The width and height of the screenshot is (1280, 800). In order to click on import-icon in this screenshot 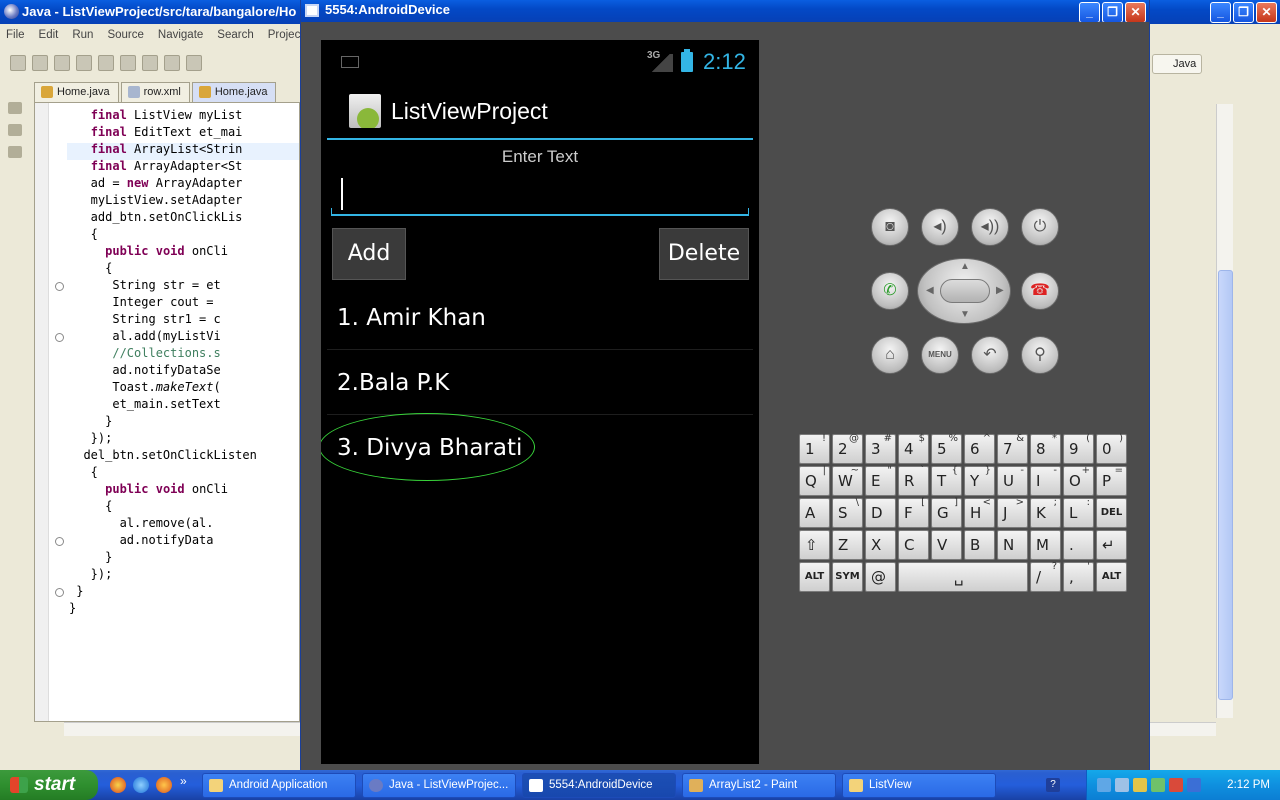, I will do `click(106, 63)`.